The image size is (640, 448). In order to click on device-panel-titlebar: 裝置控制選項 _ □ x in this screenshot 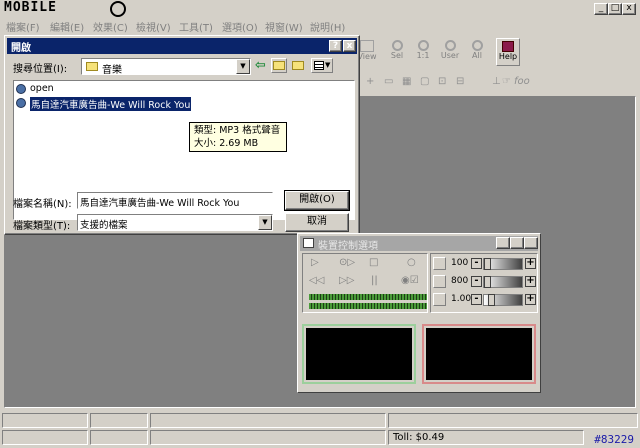, I will do `click(419, 244)`.